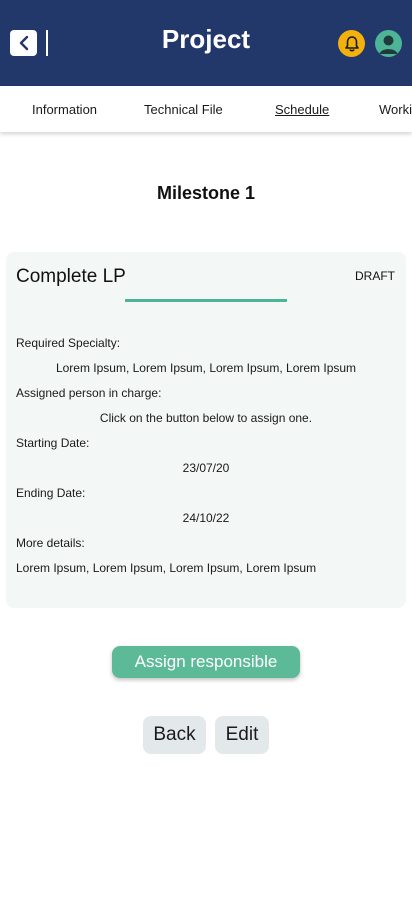 This screenshot has height=917, width=412. I want to click on notifications-button, so click(351, 43).